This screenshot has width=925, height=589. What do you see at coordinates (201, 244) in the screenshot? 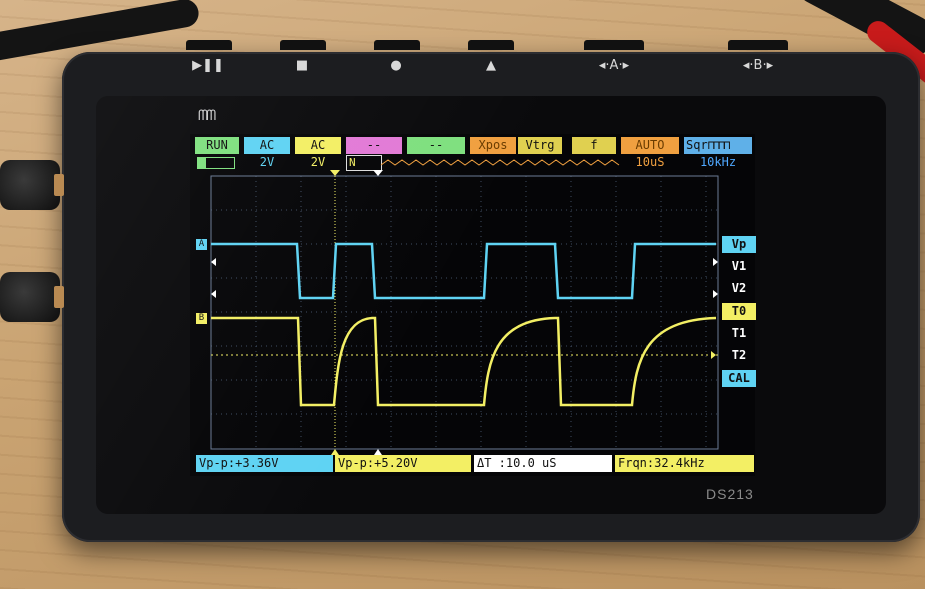
I see `channel-a-marker: A` at bounding box center [201, 244].